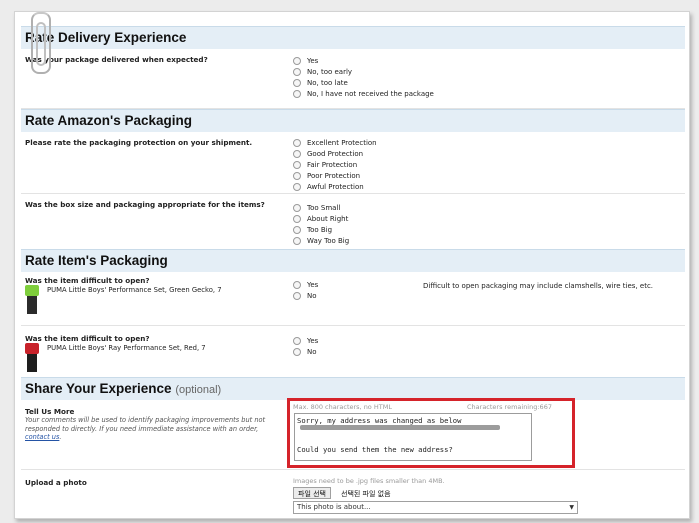  I want to click on item-1-options: Yes No, so click(305, 290).